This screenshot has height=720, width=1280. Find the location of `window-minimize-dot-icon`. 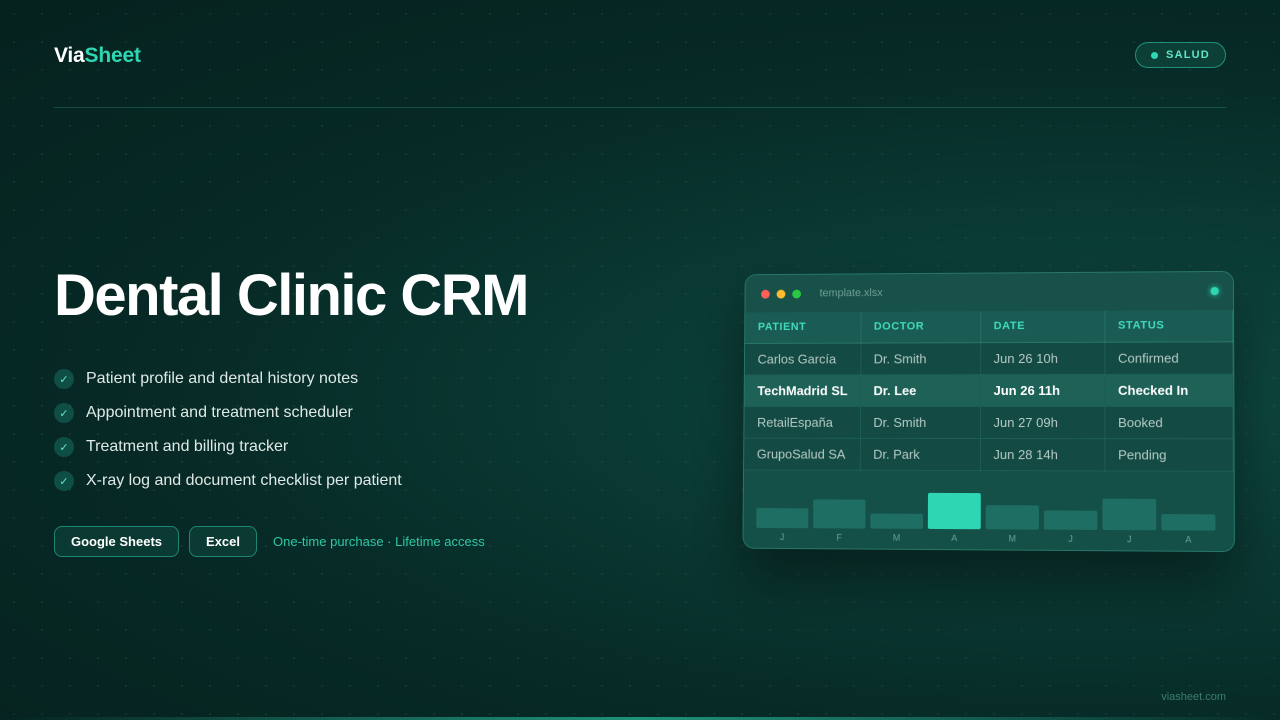

window-minimize-dot-icon is located at coordinates (781, 293).